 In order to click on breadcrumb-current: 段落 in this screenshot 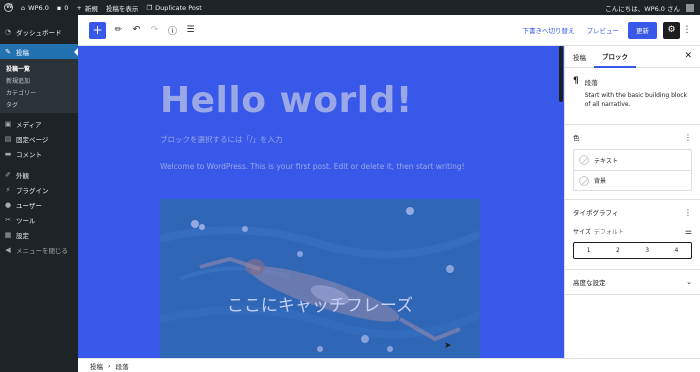, I will do `click(122, 366)`.